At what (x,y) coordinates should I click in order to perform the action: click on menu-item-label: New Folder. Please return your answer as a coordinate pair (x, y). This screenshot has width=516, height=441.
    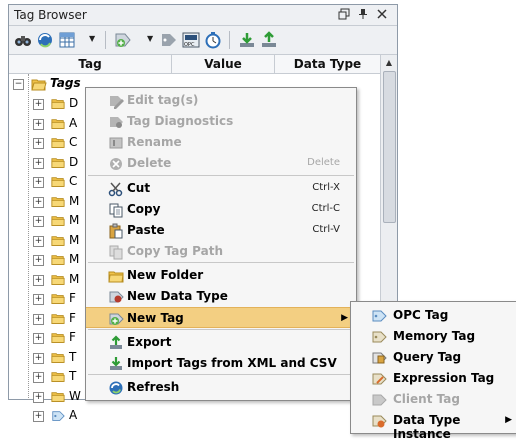
    Looking at the image, I should click on (165, 275).